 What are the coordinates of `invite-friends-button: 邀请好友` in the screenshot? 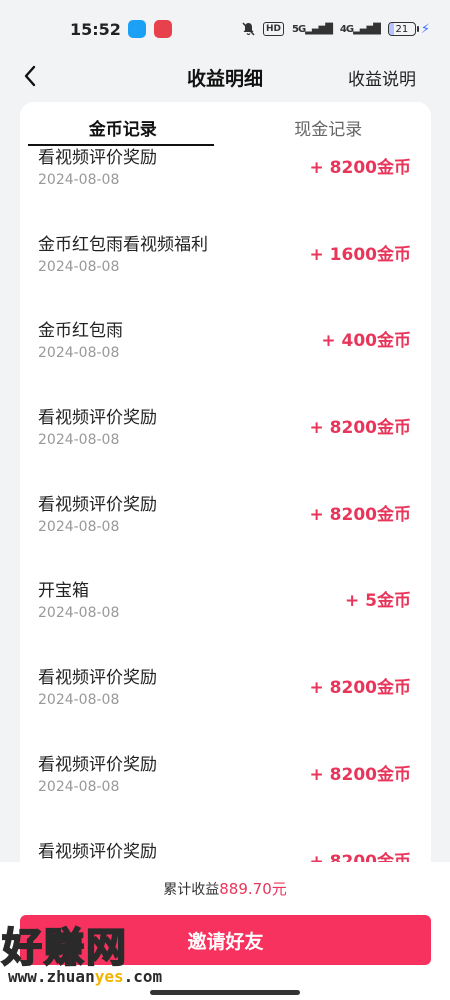 It's located at (225, 940).